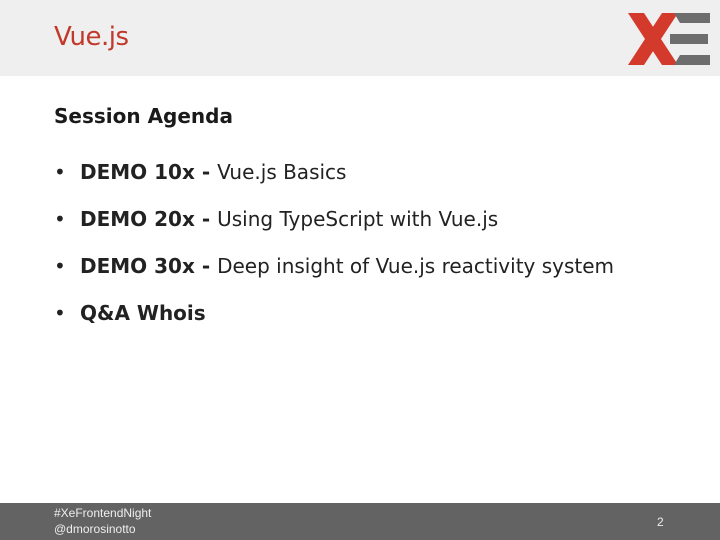 Image resolution: width=720 pixels, height=540 pixels. I want to click on footer-handle: @dmorosinotto, so click(95, 529).